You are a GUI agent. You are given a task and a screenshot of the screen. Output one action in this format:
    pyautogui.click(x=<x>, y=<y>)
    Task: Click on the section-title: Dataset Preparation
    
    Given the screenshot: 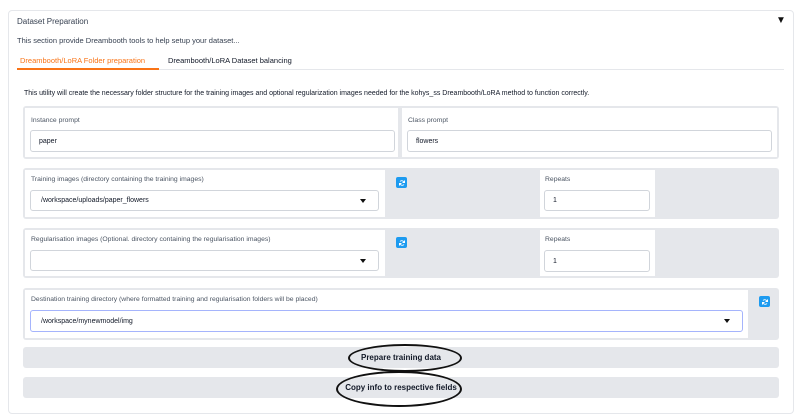 What is the action you would take?
    pyautogui.click(x=52, y=21)
    